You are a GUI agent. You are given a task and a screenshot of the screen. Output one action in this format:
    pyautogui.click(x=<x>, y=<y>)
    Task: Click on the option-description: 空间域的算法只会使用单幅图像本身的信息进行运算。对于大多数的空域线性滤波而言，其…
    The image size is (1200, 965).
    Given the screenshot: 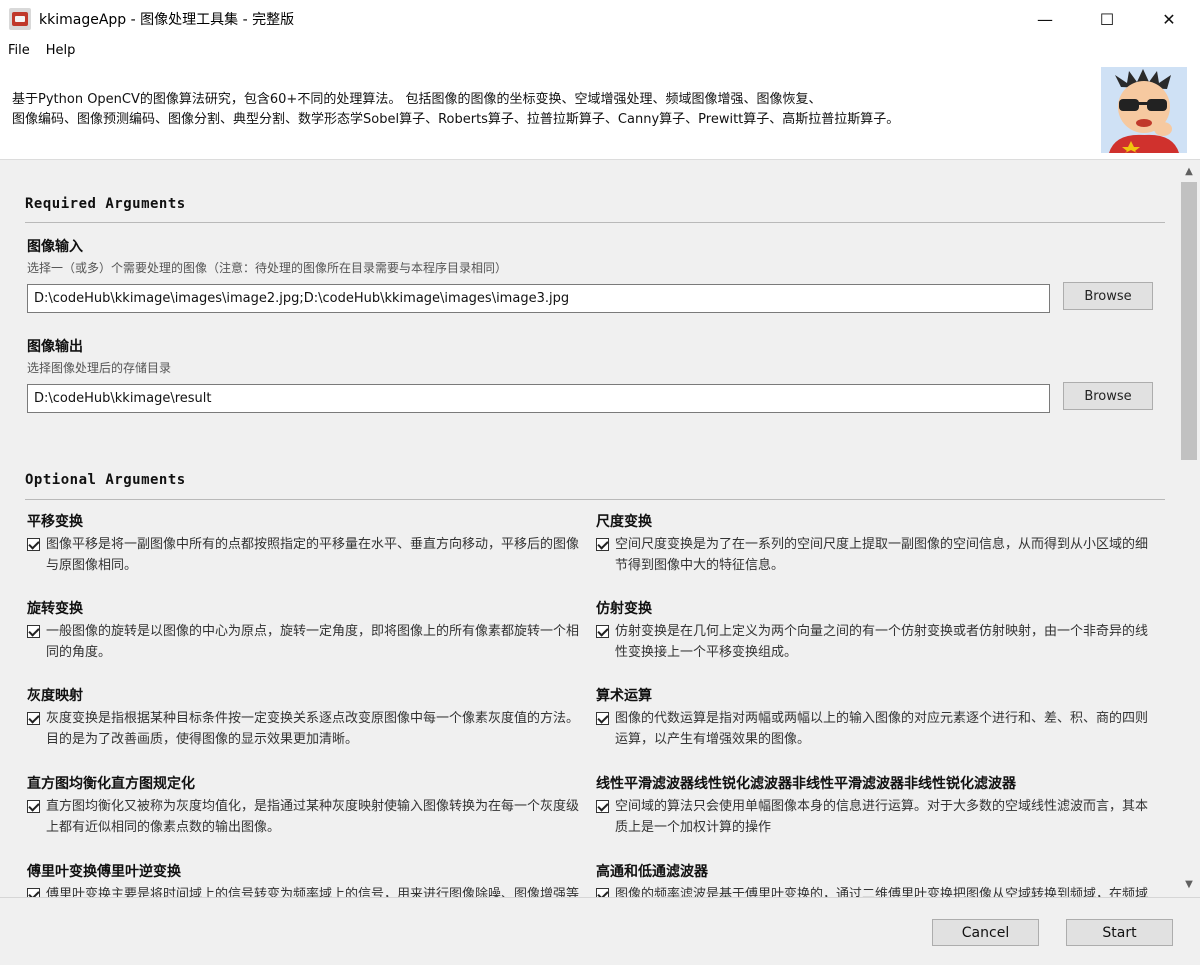 What is the action you would take?
    pyautogui.click(x=882, y=817)
    